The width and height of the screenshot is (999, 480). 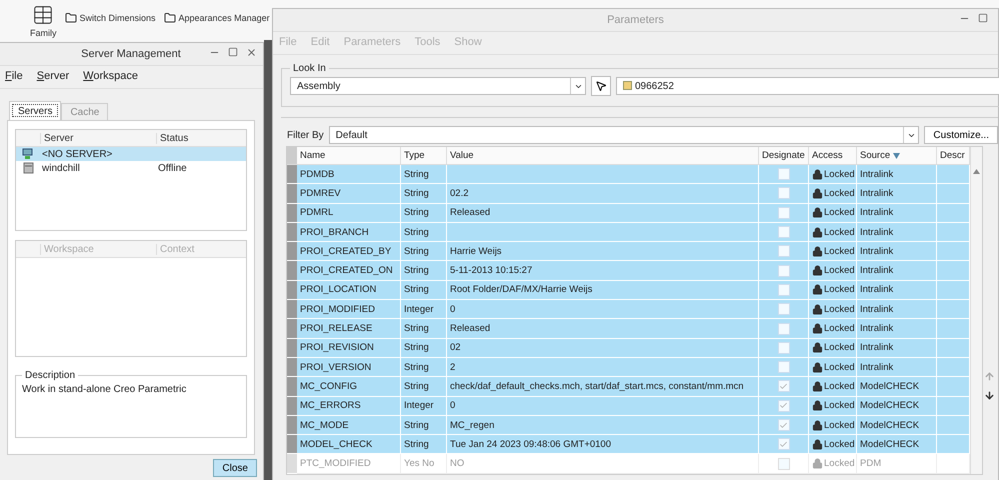 What do you see at coordinates (349, 426) in the screenshot?
I see `table-cell: MC_MODE` at bounding box center [349, 426].